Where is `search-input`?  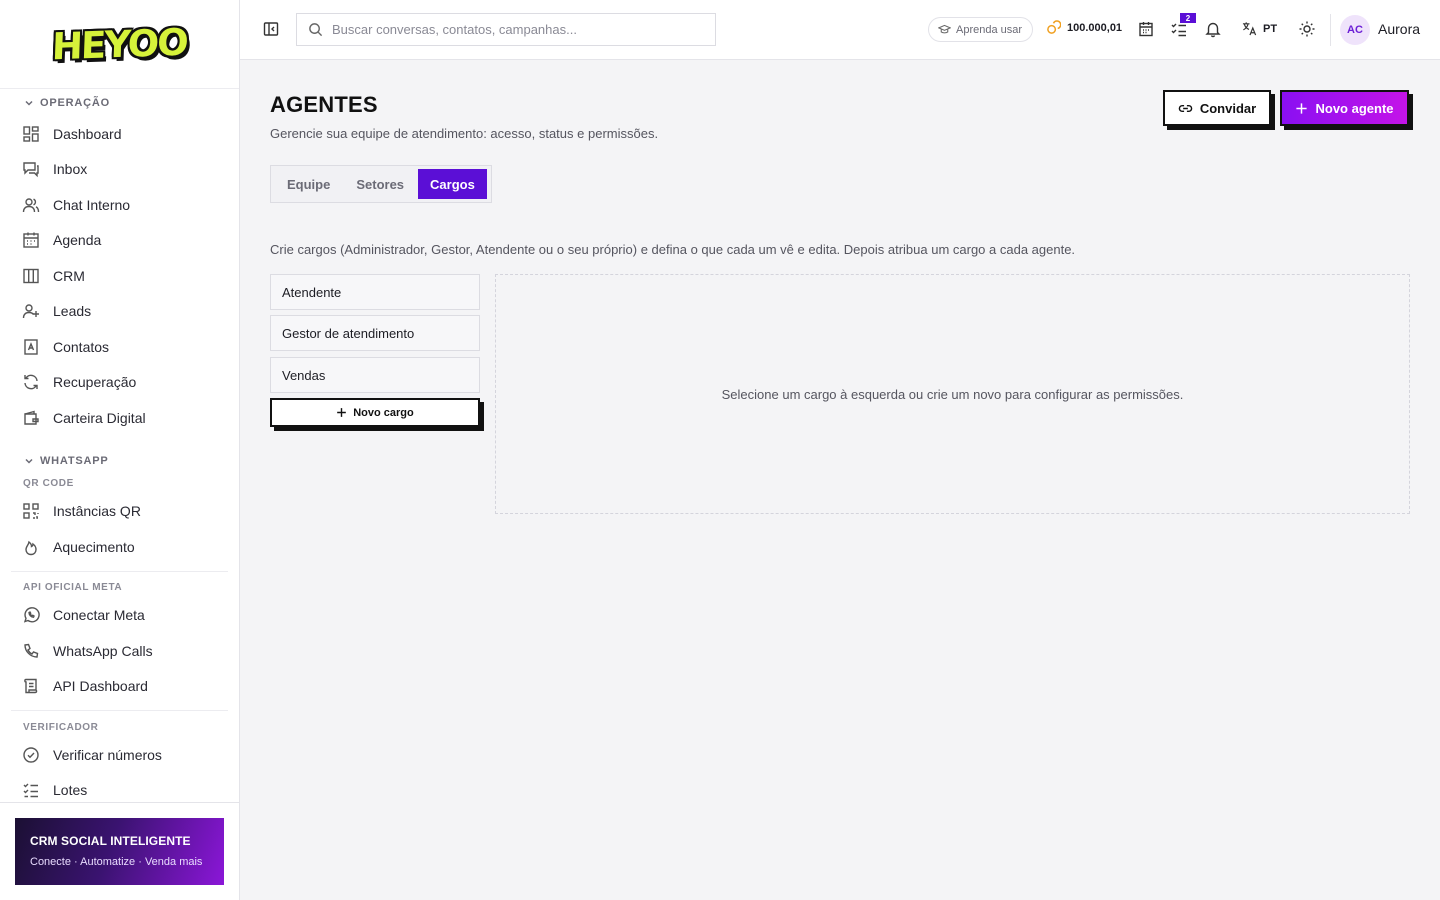
search-input is located at coordinates (512, 29).